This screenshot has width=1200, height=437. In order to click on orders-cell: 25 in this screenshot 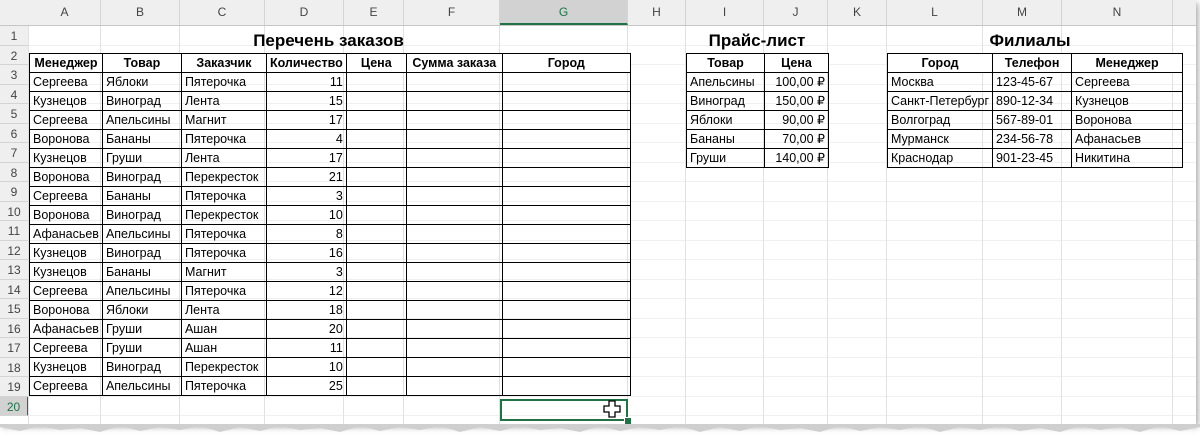, I will do `click(306, 386)`.